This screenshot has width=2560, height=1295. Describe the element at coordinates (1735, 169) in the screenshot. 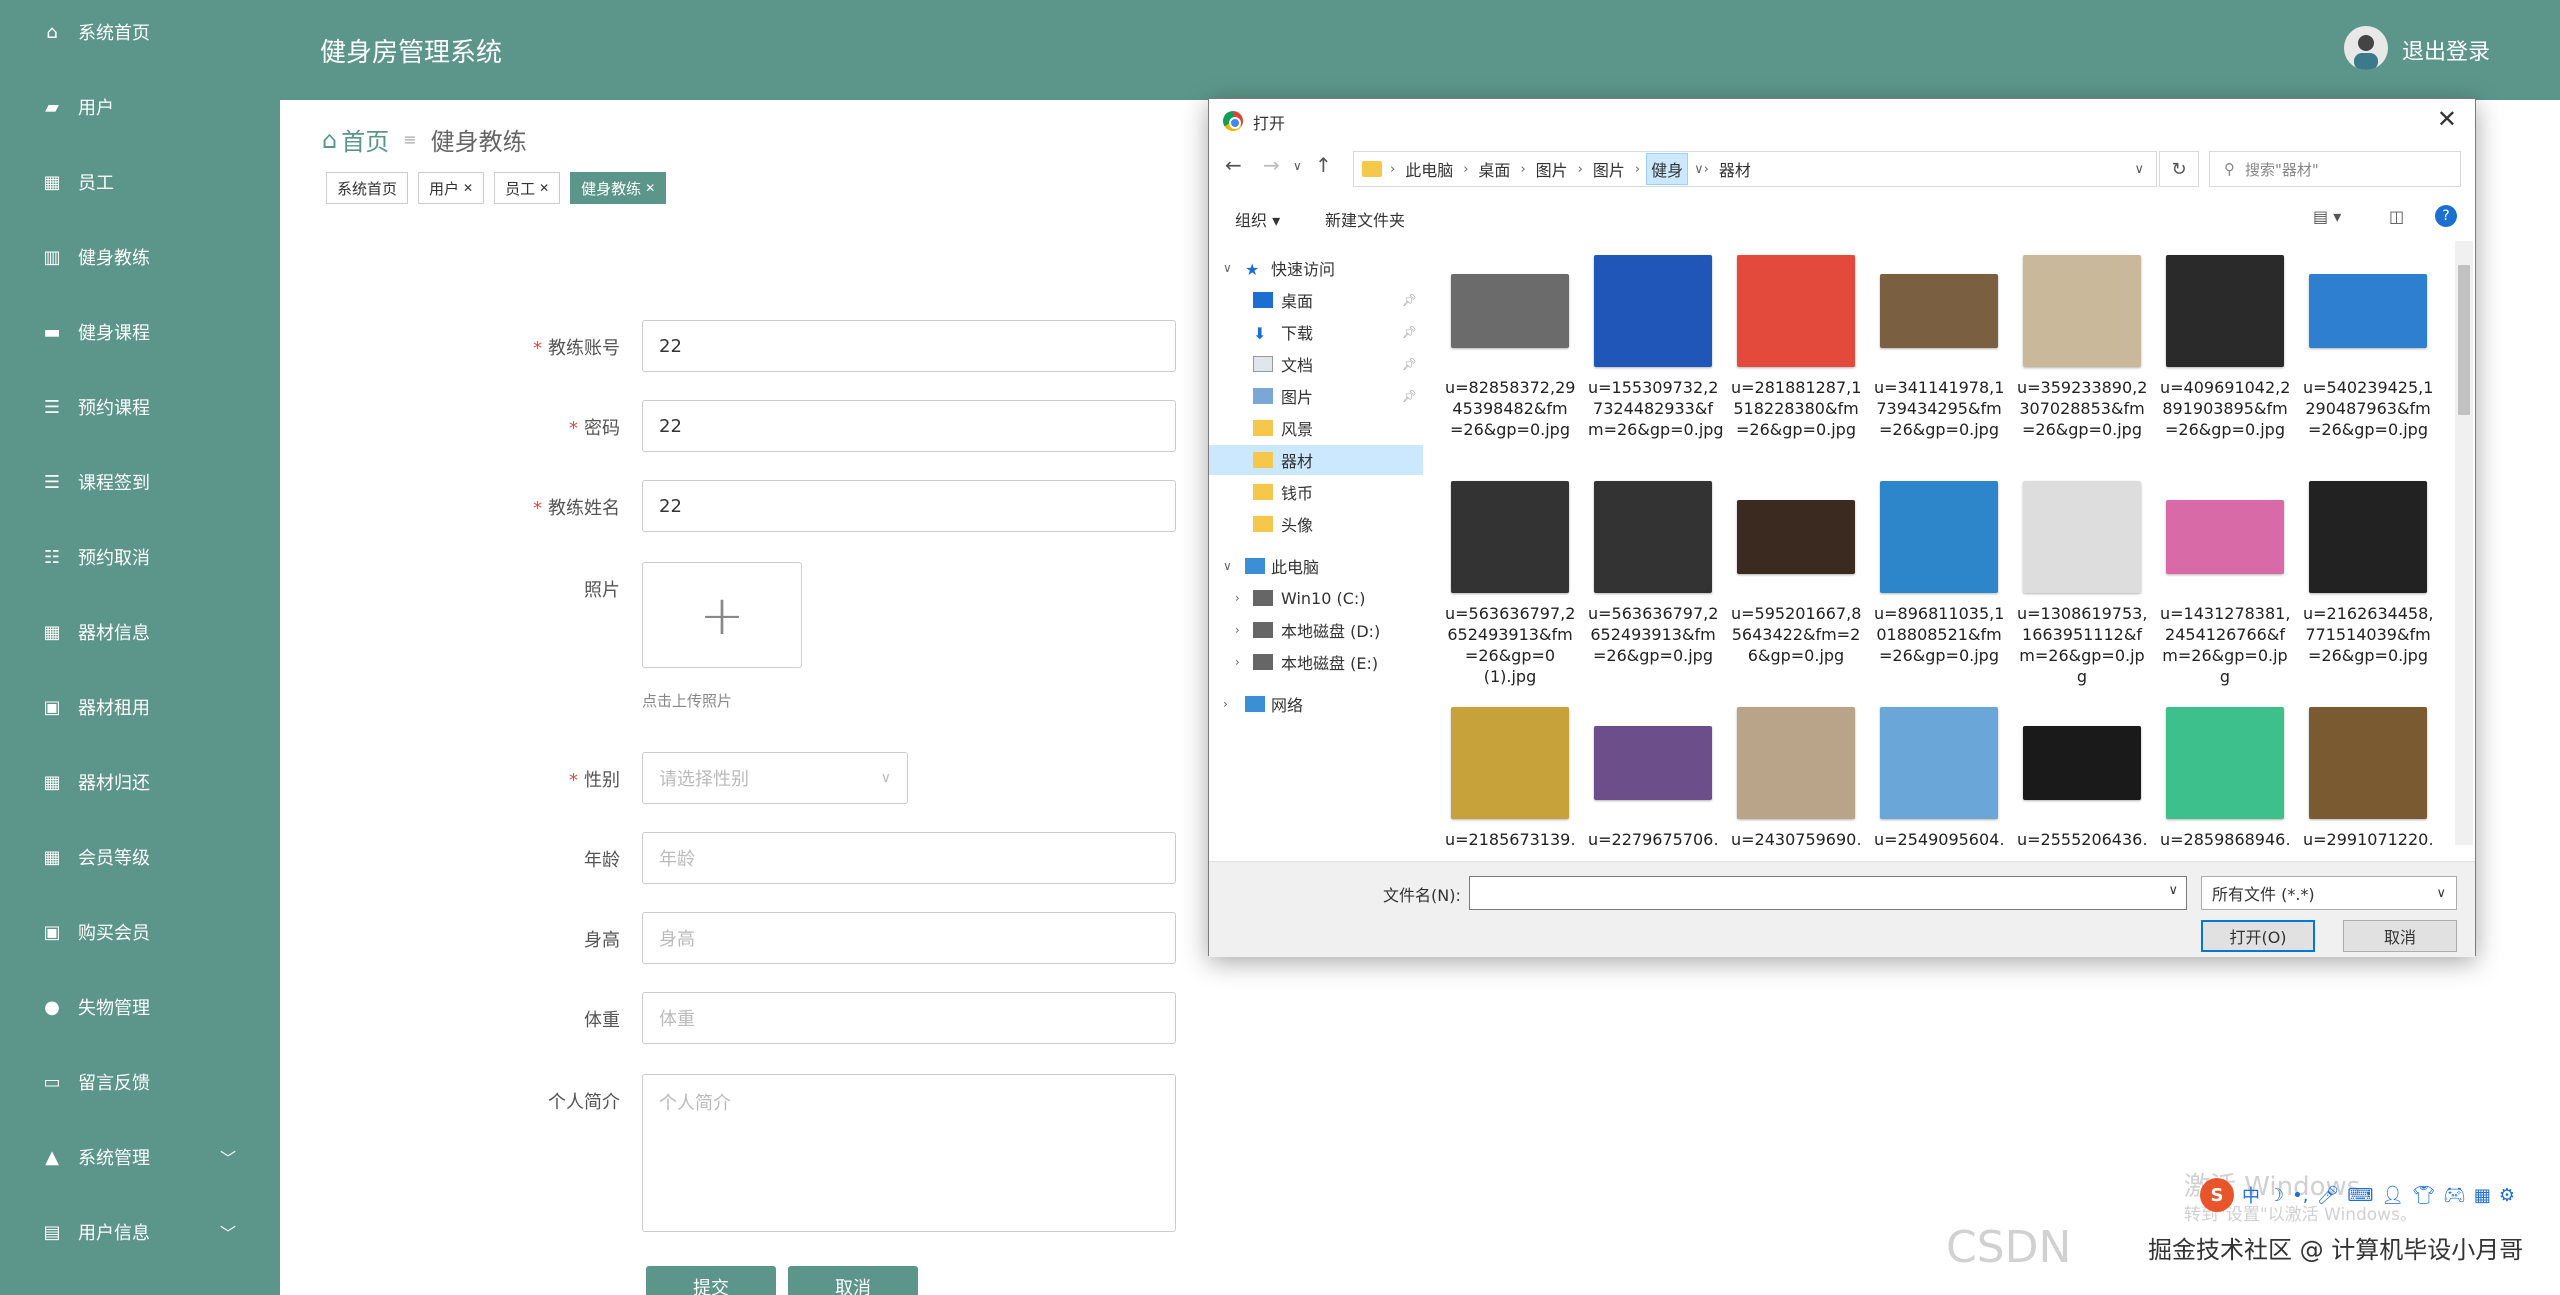

I see `path-segment: 器材` at that location.